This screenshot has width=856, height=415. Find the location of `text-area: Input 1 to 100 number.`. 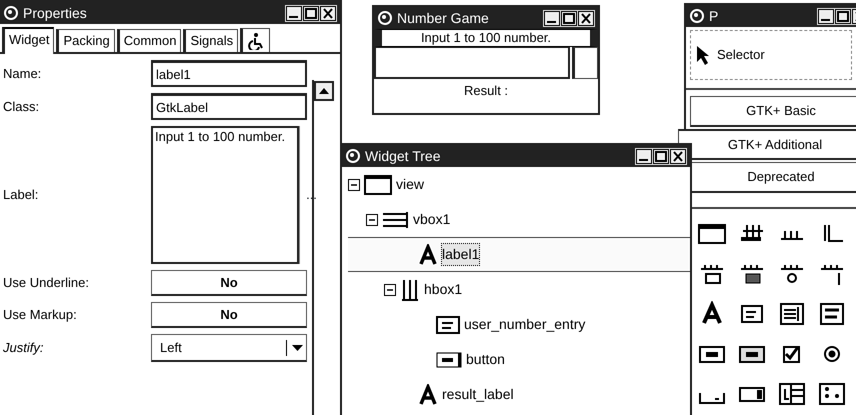

text-area: Input 1 to 100 number. is located at coordinates (225, 195).